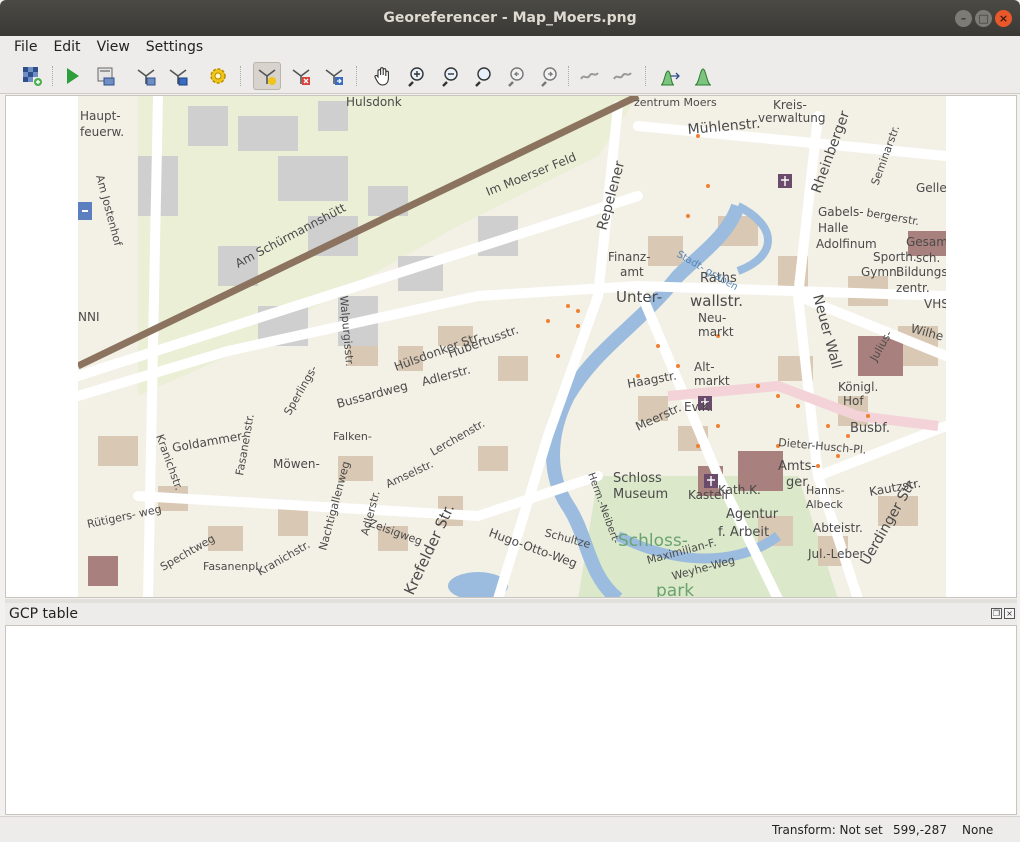 Image resolution: width=1020 pixels, height=842 pixels. I want to click on save-gcp-points-button, so click(178, 76).